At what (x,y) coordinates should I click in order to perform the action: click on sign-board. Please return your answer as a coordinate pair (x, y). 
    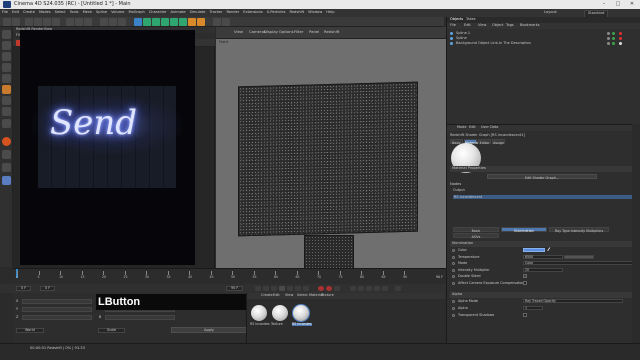
    Looking at the image, I should click on (328, 159).